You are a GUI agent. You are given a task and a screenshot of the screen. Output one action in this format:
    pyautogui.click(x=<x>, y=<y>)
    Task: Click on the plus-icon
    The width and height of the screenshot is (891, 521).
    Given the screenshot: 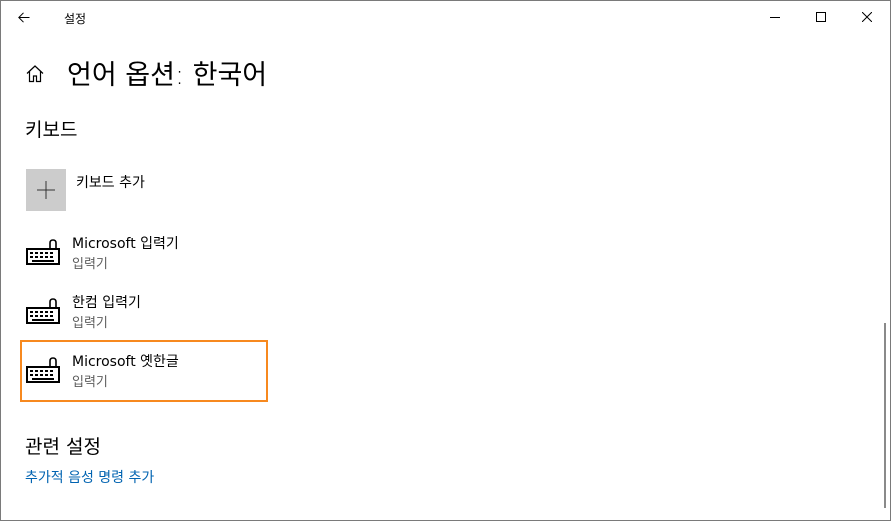 What is the action you would take?
    pyautogui.click(x=46, y=190)
    